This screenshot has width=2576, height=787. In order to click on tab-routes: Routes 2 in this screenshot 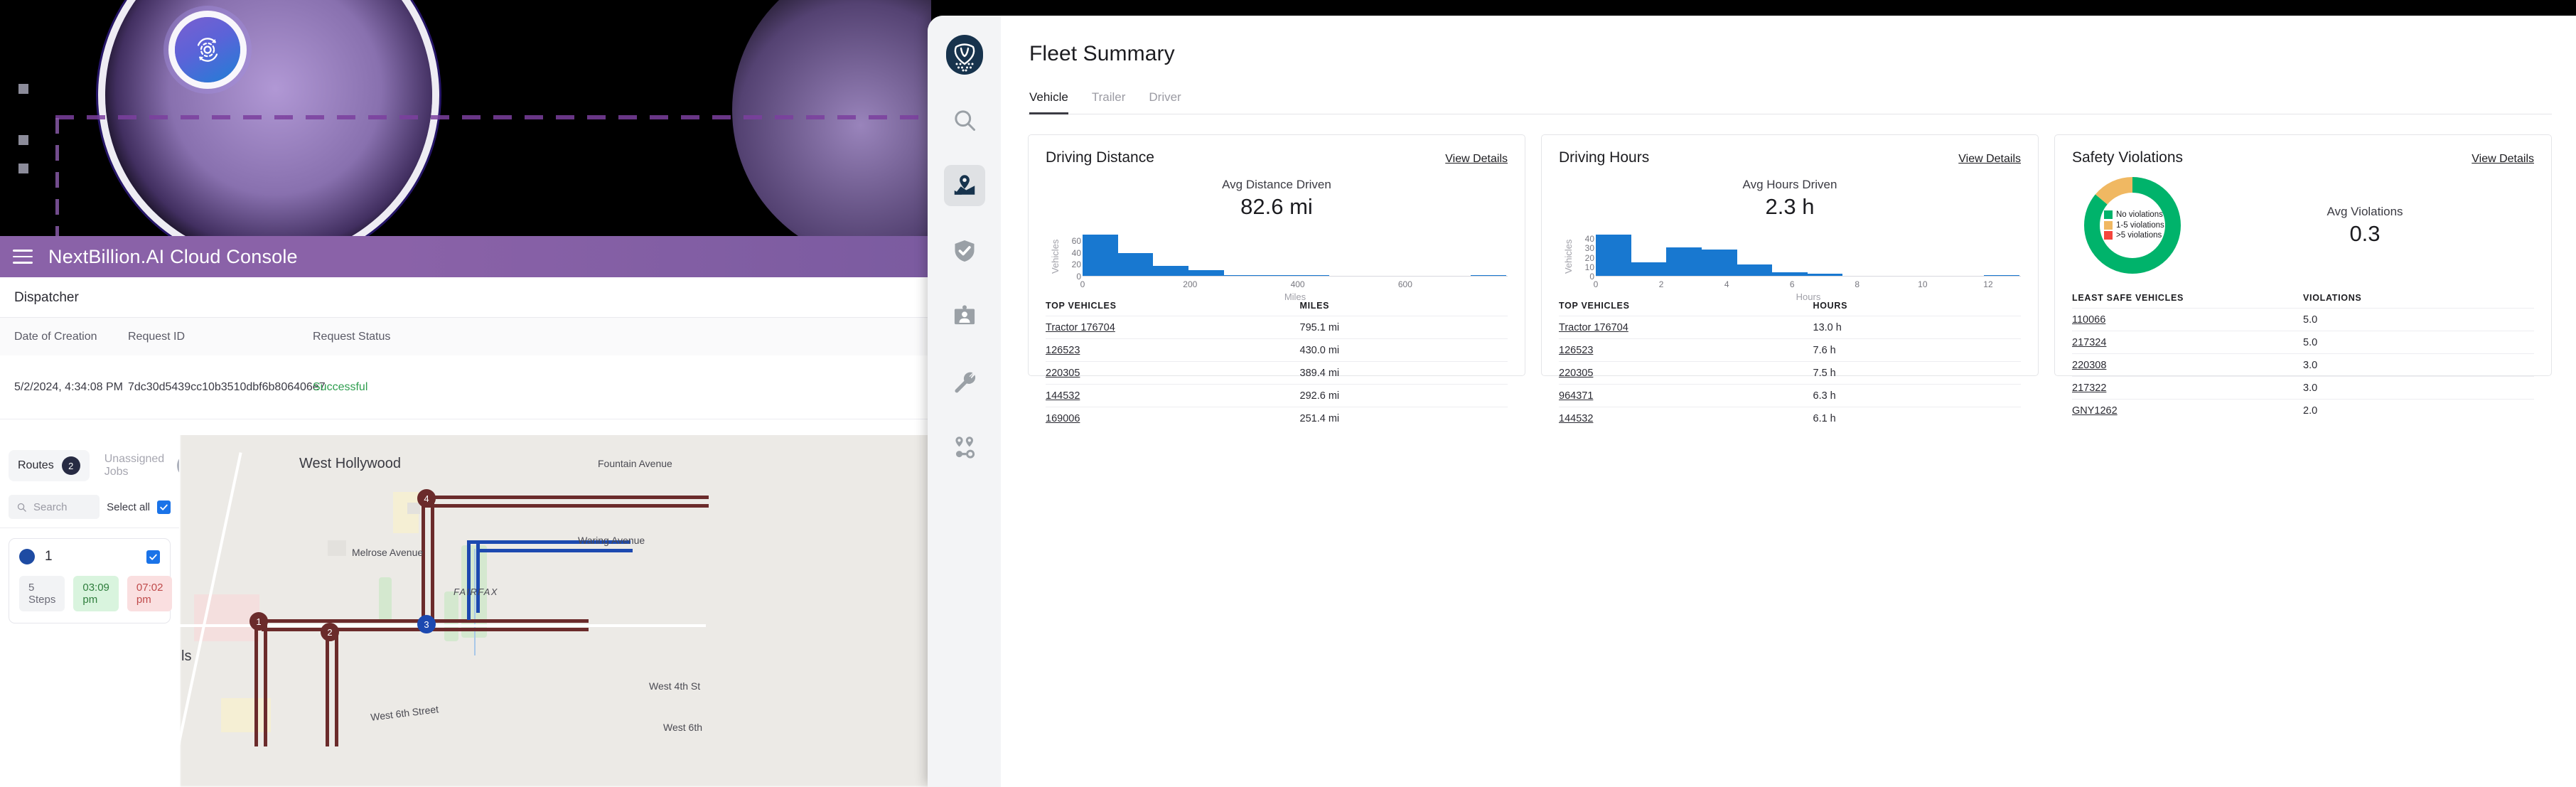, I will do `click(49, 465)`.